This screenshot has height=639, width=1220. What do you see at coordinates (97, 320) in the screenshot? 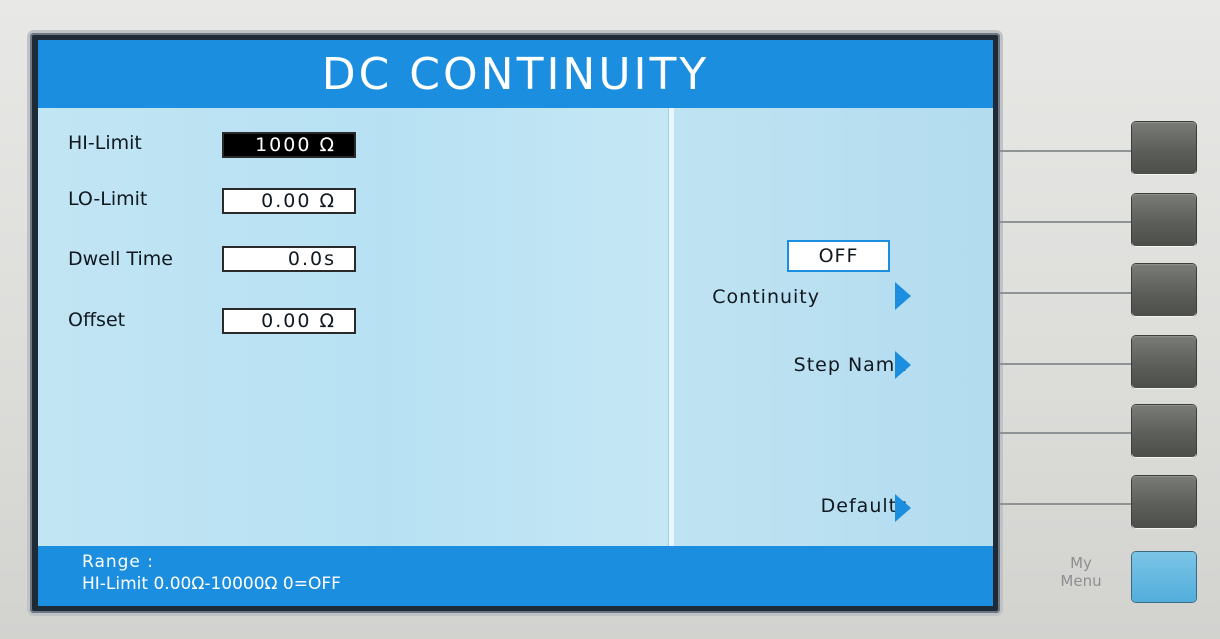
I see `offset-label: Offset` at bounding box center [97, 320].